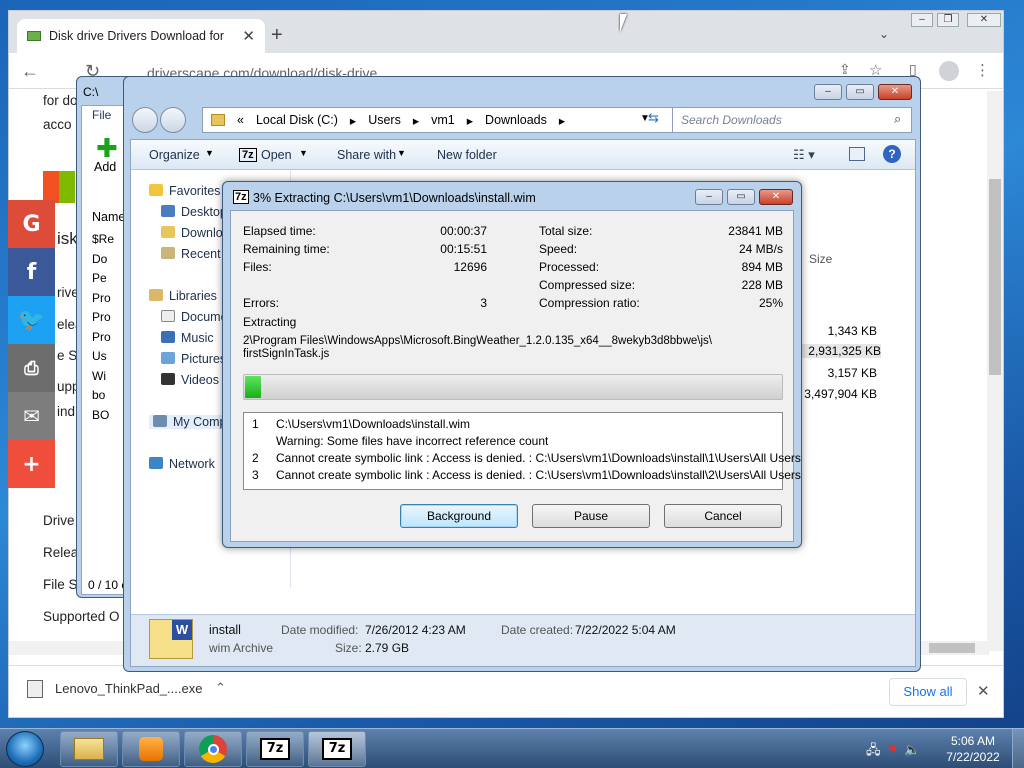 The height and width of the screenshot is (768, 1024). I want to click on taskbar-chrome, so click(213, 749).